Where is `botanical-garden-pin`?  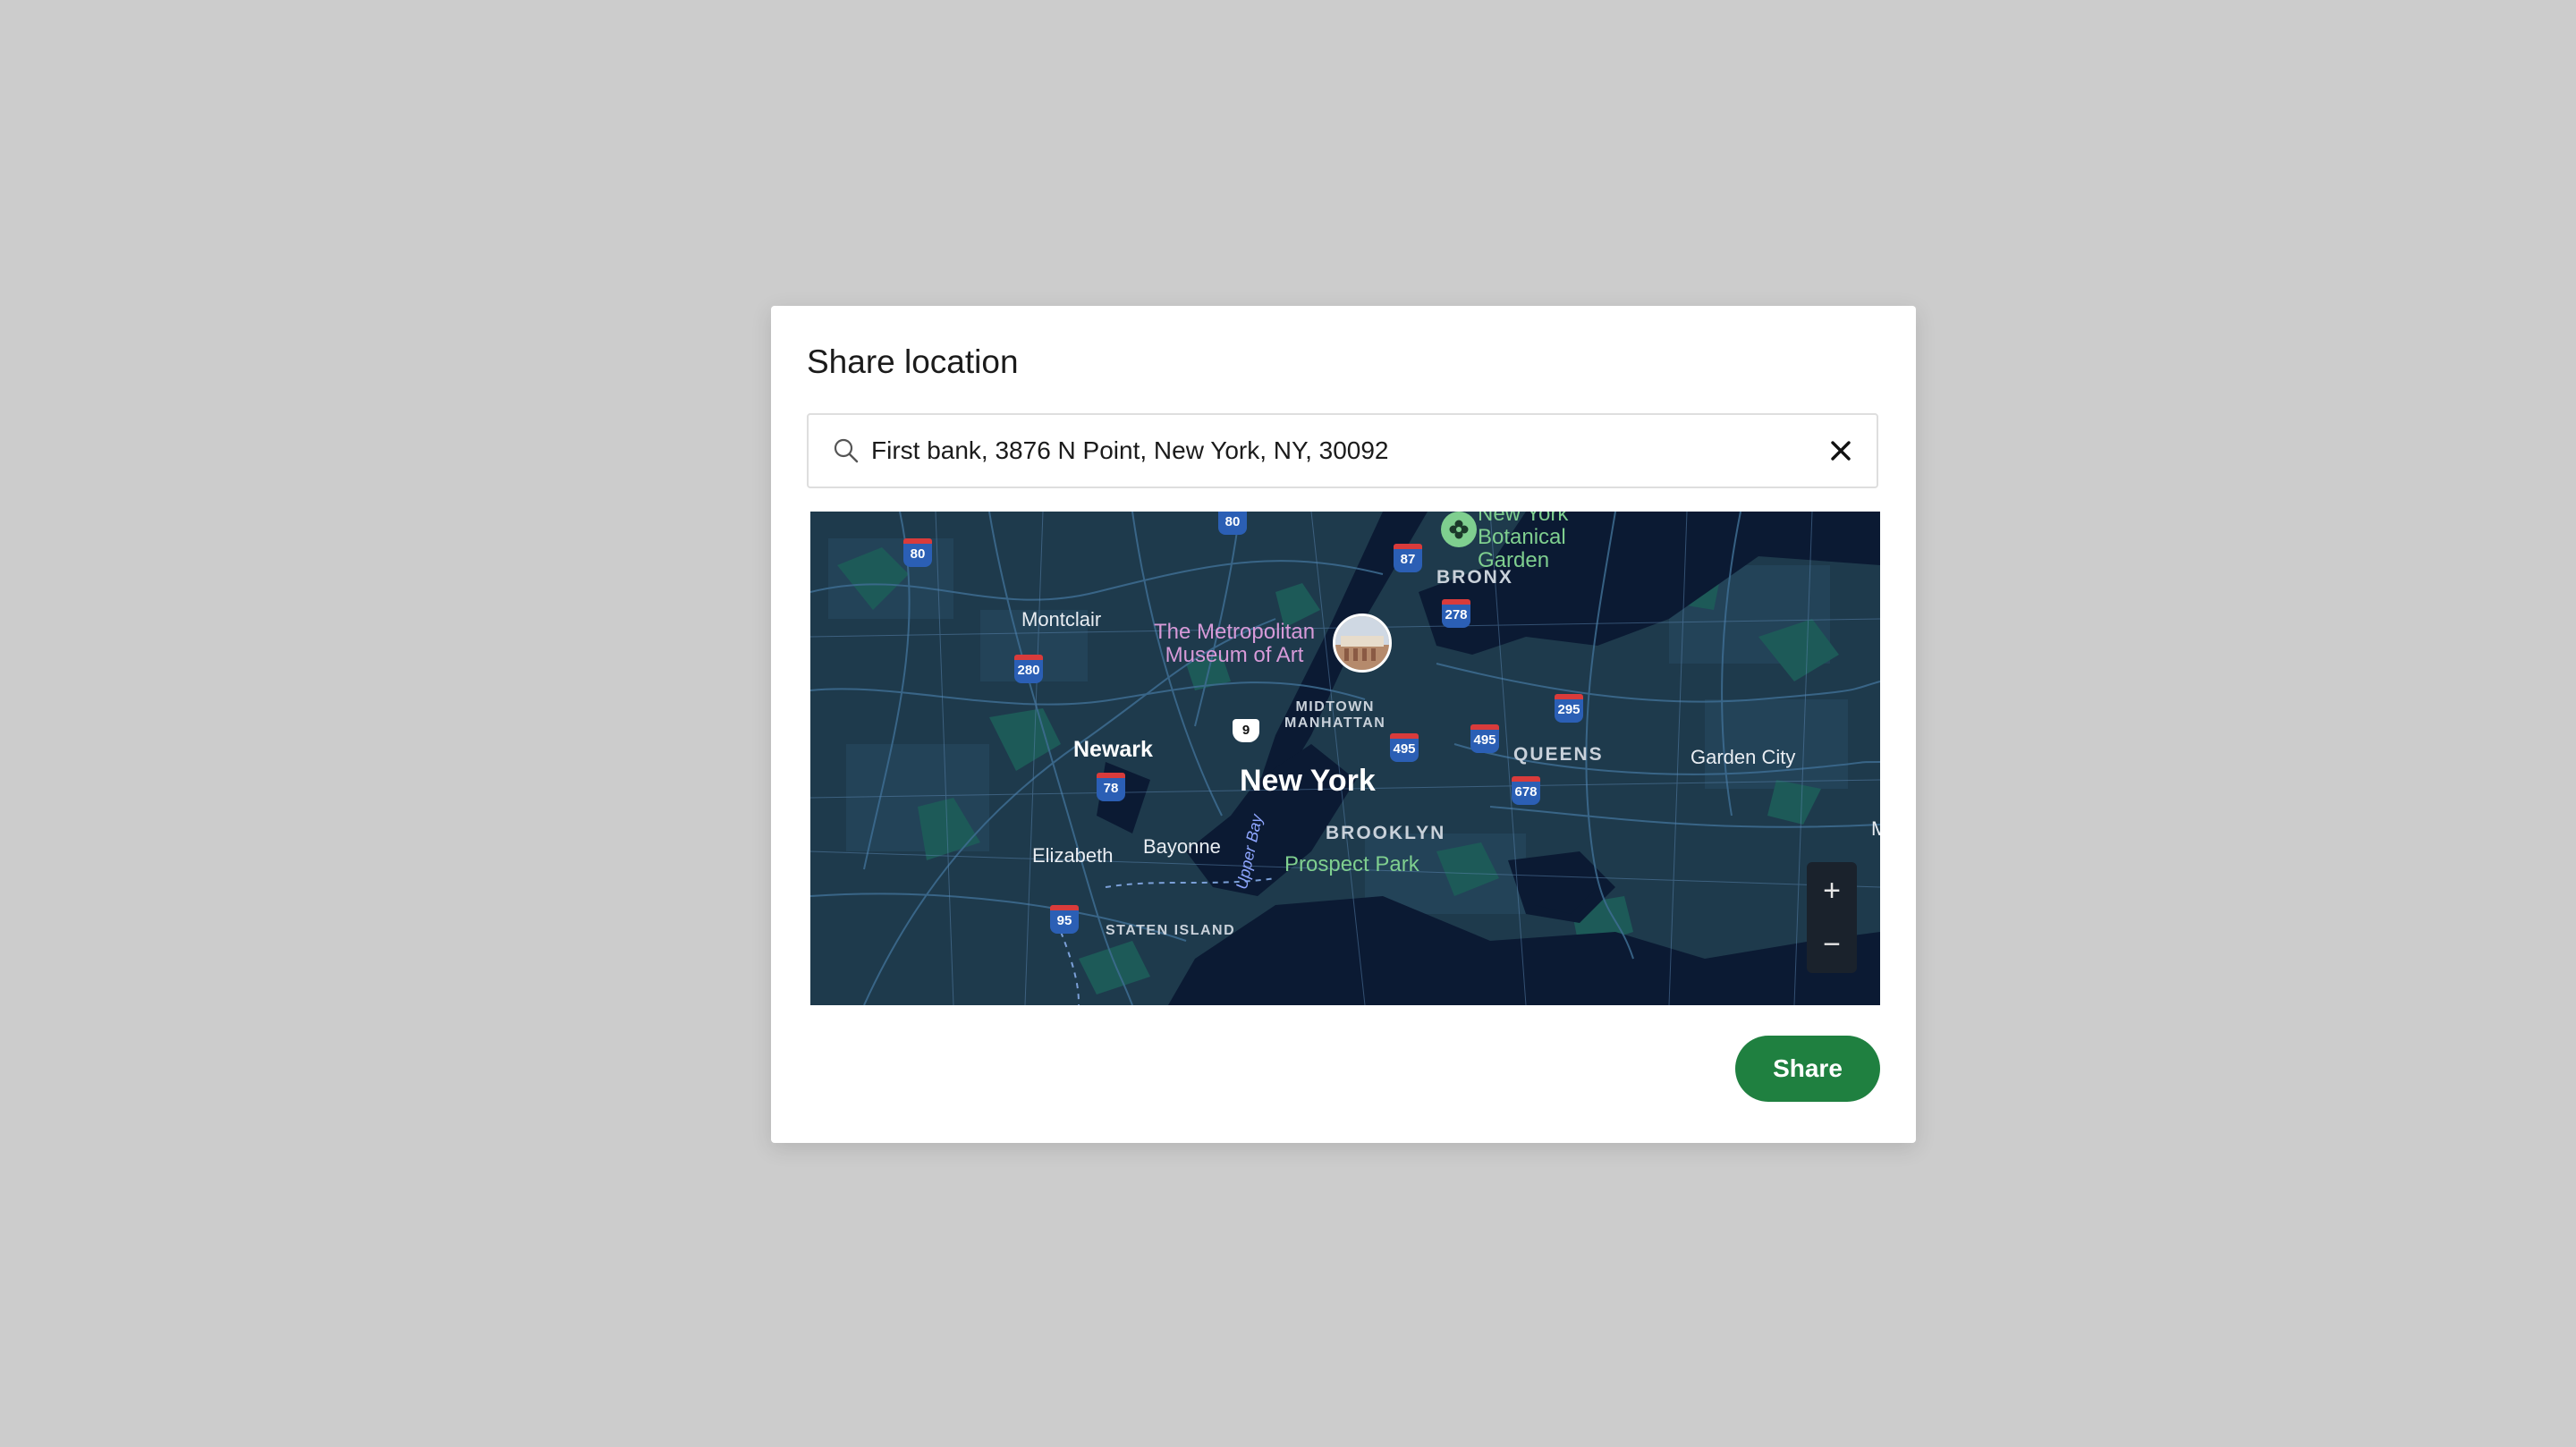 botanical-garden-pin is located at coordinates (1459, 529).